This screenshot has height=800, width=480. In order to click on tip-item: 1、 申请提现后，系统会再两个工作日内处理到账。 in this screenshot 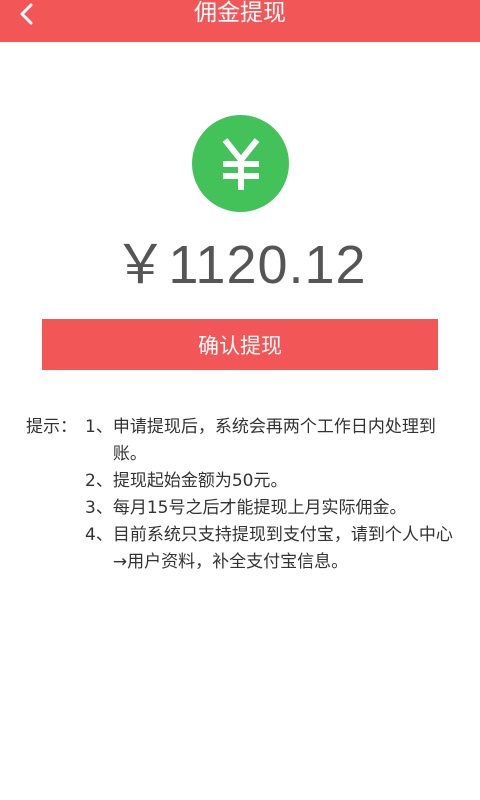, I will do `click(275, 441)`.